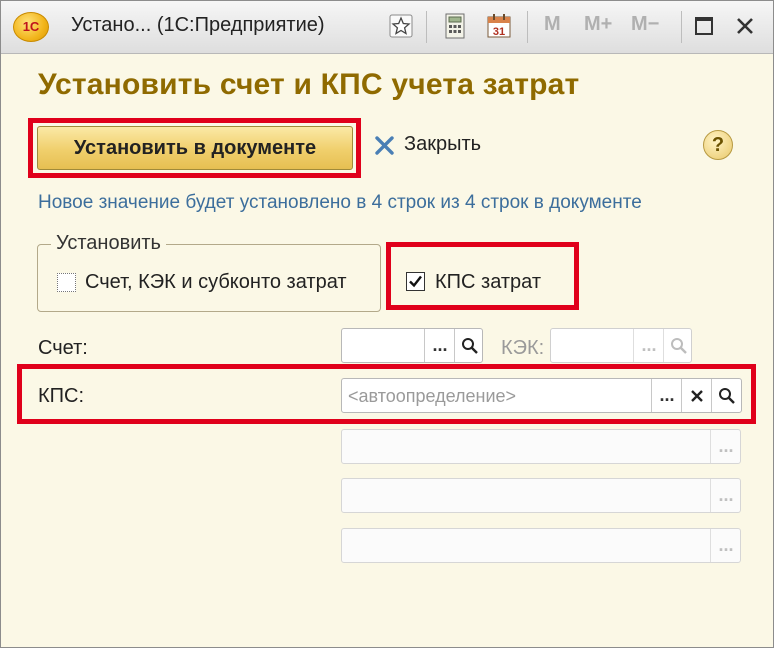  I want to click on form-heading: Установить счет и КПС учета затрат, so click(309, 84).